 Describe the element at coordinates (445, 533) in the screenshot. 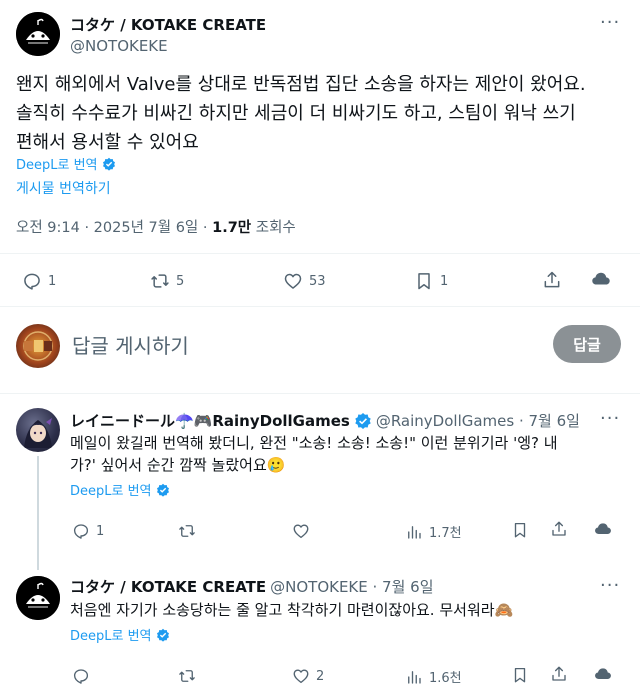

I see `views-count: 1.7천` at that location.